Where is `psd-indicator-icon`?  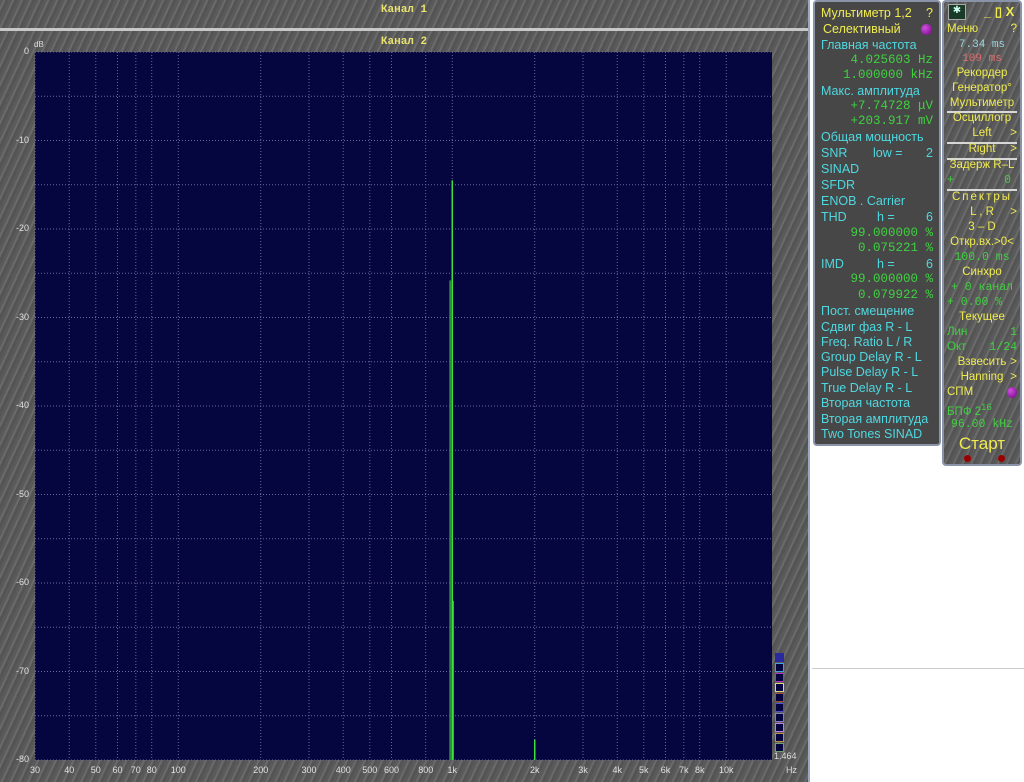
psd-indicator-icon is located at coordinates (1012, 392).